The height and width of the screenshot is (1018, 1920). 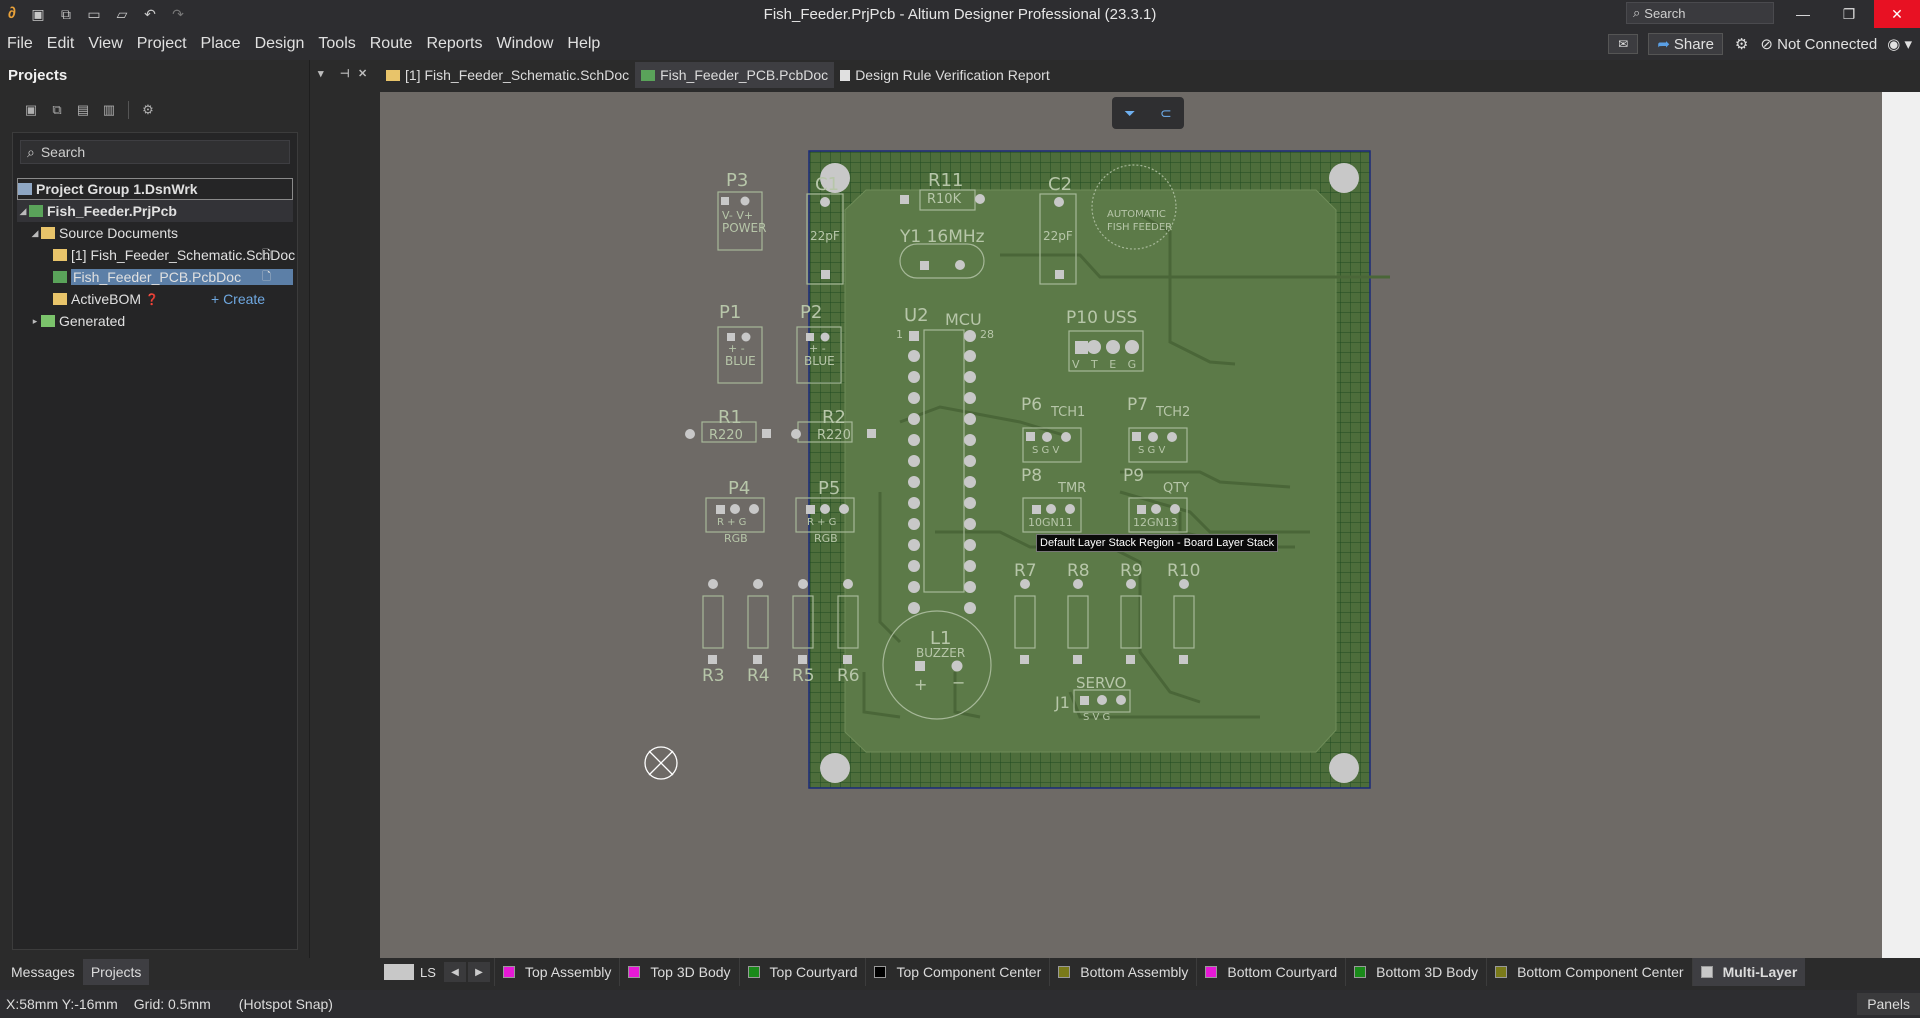 What do you see at coordinates (1046, 450) in the screenshot?
I see `label-p6-pins: S G V` at bounding box center [1046, 450].